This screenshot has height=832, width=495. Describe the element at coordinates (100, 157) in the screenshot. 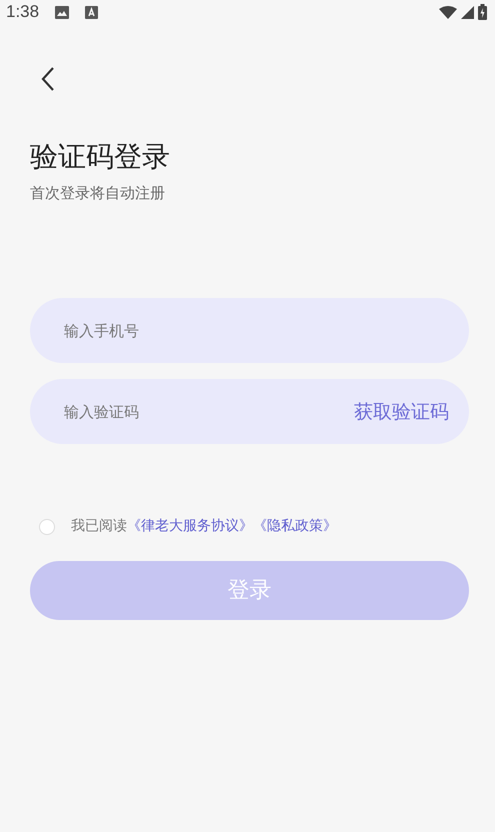

I see `page-title: 验证码登录` at that location.